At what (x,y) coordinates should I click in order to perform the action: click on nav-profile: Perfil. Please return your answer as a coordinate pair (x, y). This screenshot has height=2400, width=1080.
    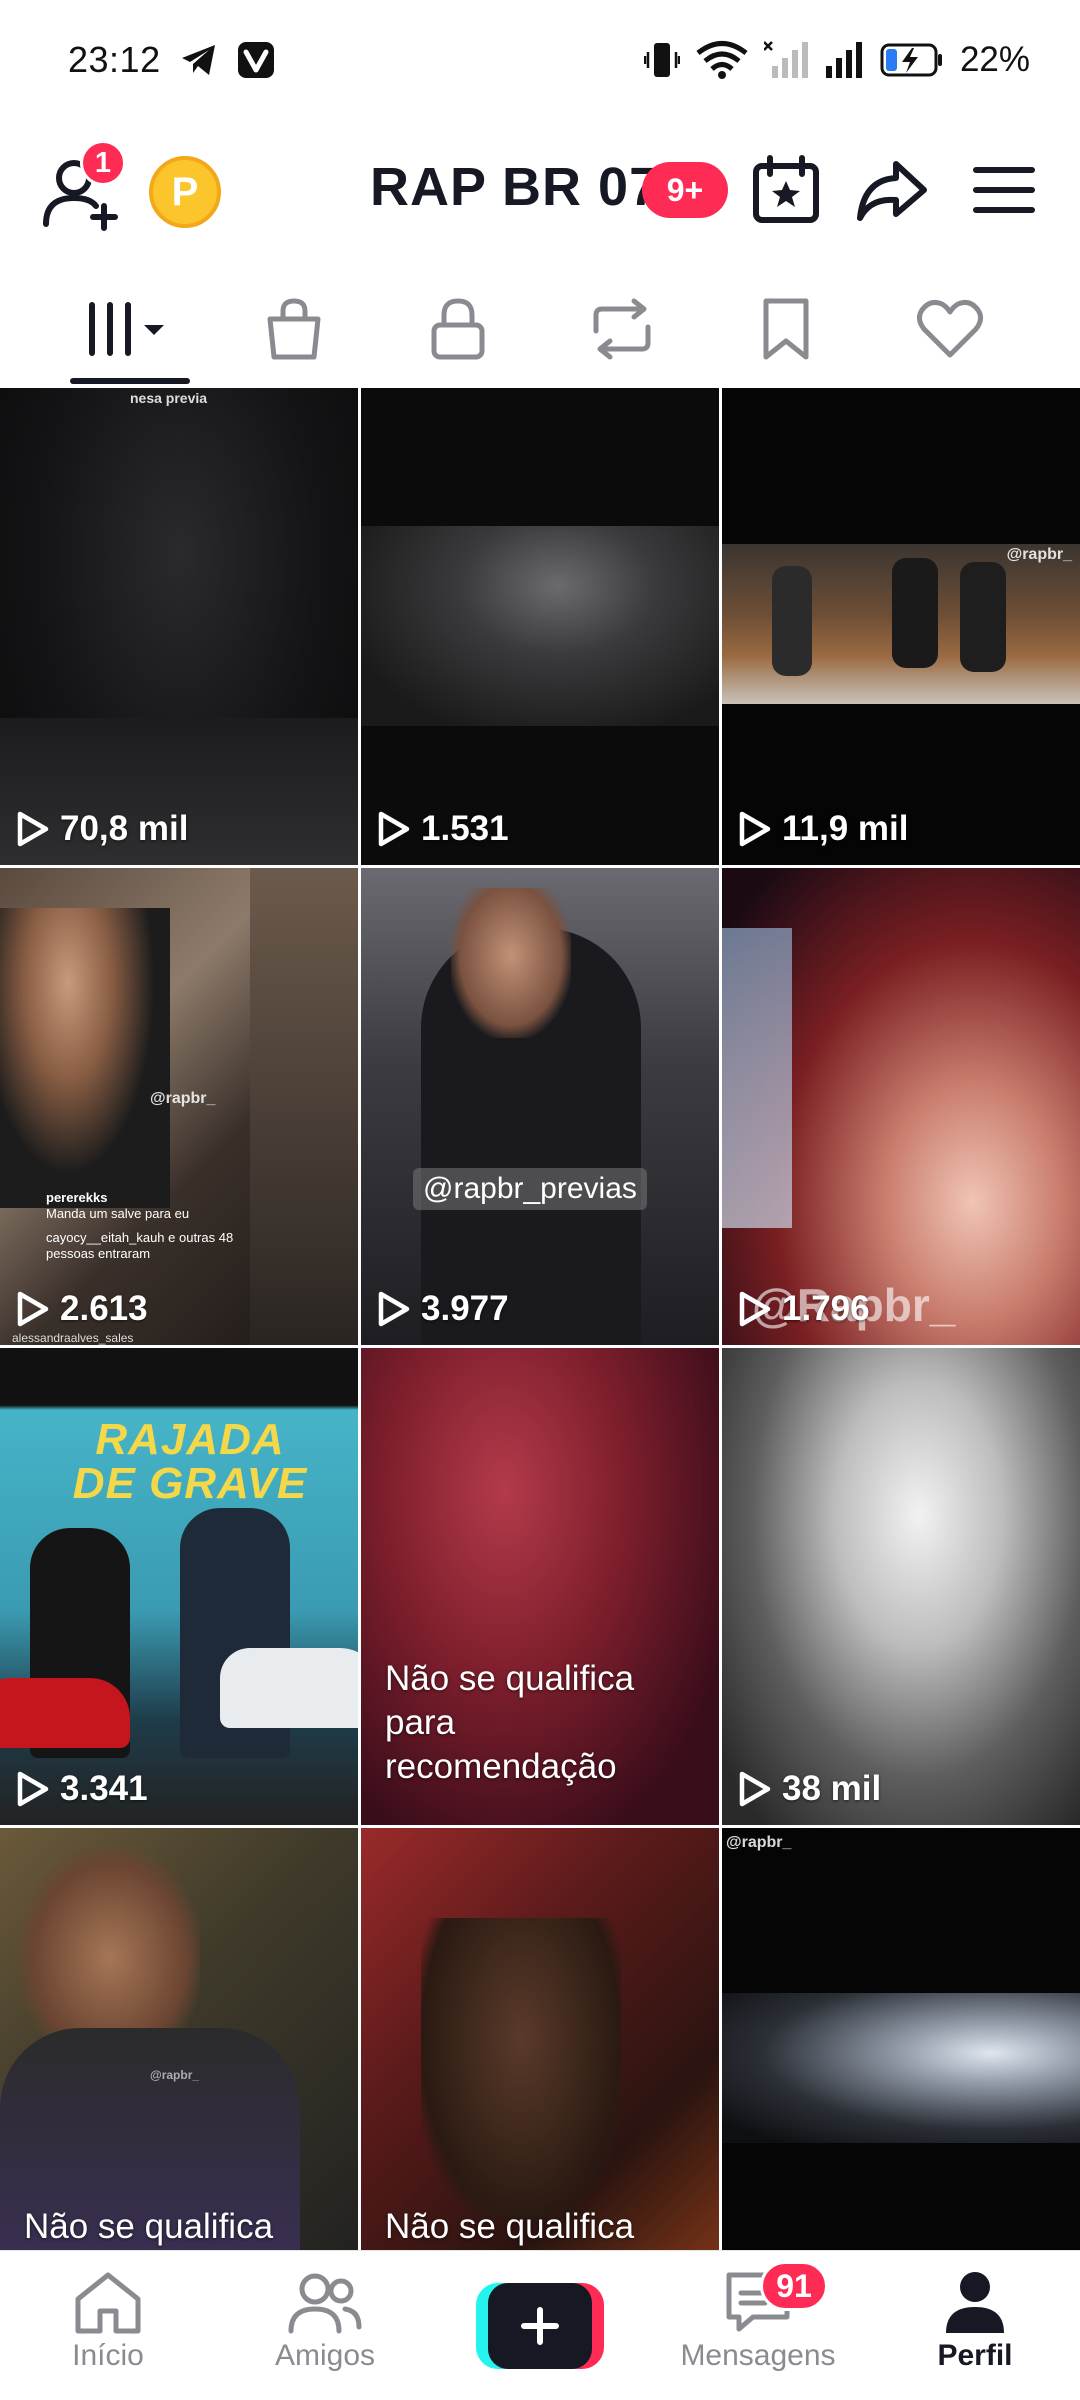
    Looking at the image, I should click on (975, 2325).